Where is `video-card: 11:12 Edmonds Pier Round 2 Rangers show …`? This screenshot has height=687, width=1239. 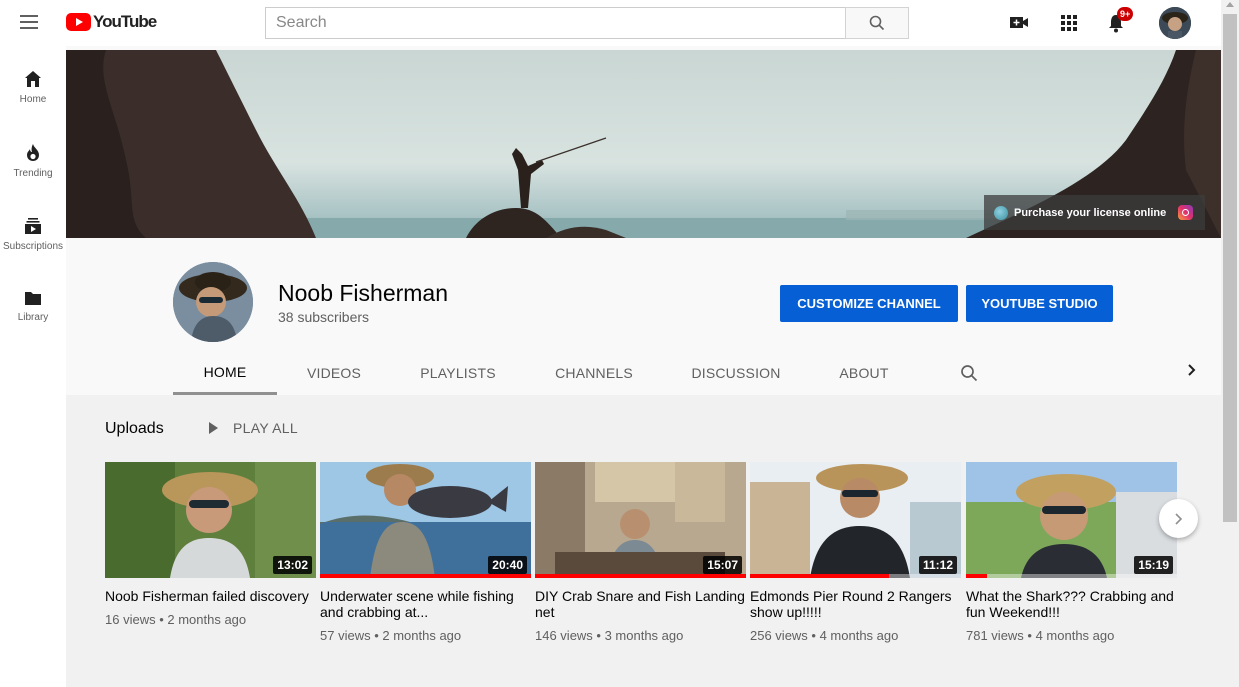 video-card: 11:12 Edmonds Pier Round 2 Rangers show … is located at coordinates (855, 552).